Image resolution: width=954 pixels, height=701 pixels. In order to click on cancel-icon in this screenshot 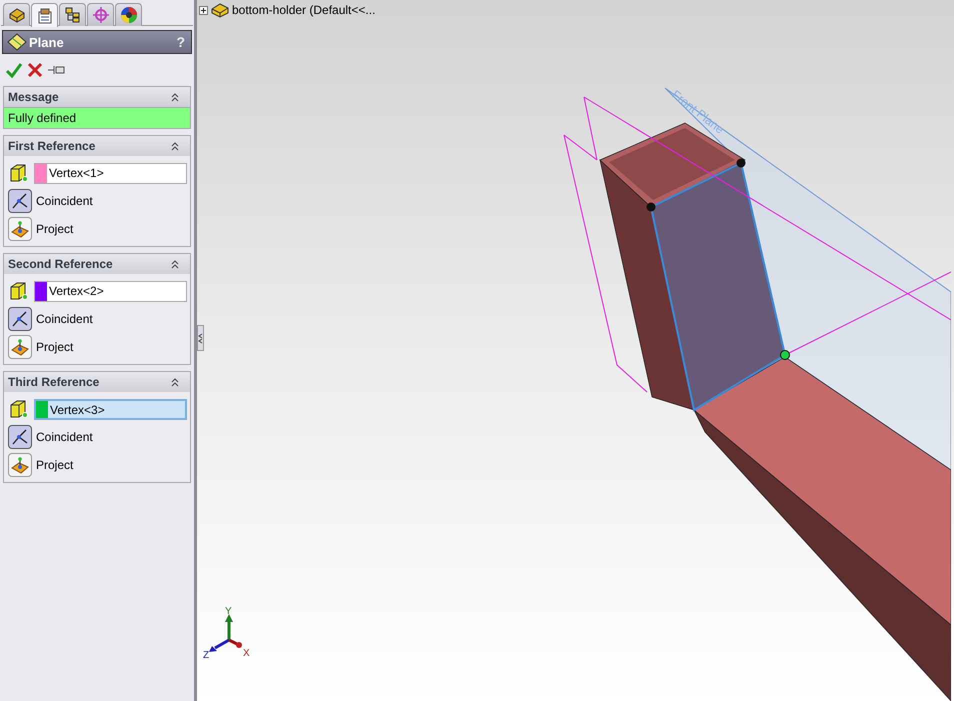, I will do `click(35, 70)`.